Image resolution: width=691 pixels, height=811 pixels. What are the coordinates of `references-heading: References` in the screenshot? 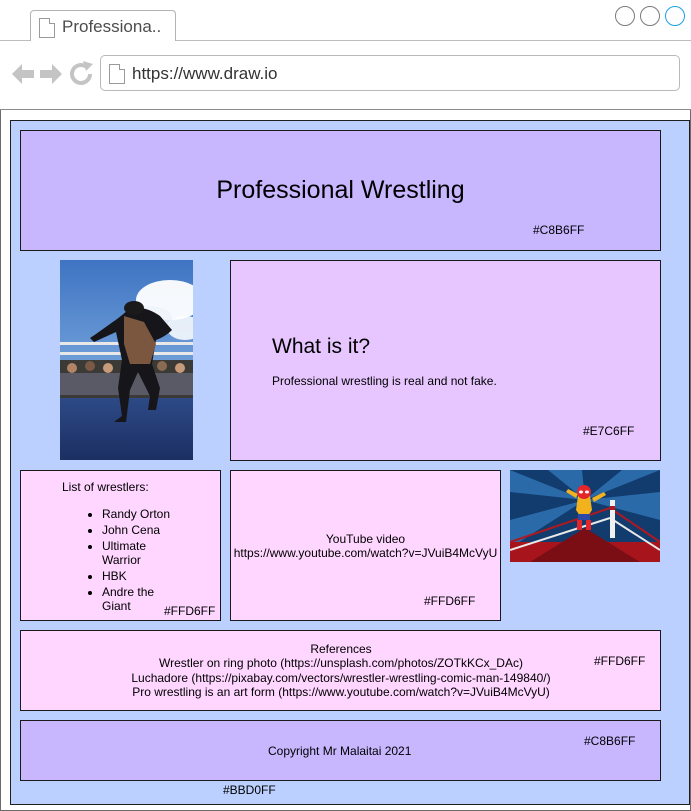 It's located at (341, 649).